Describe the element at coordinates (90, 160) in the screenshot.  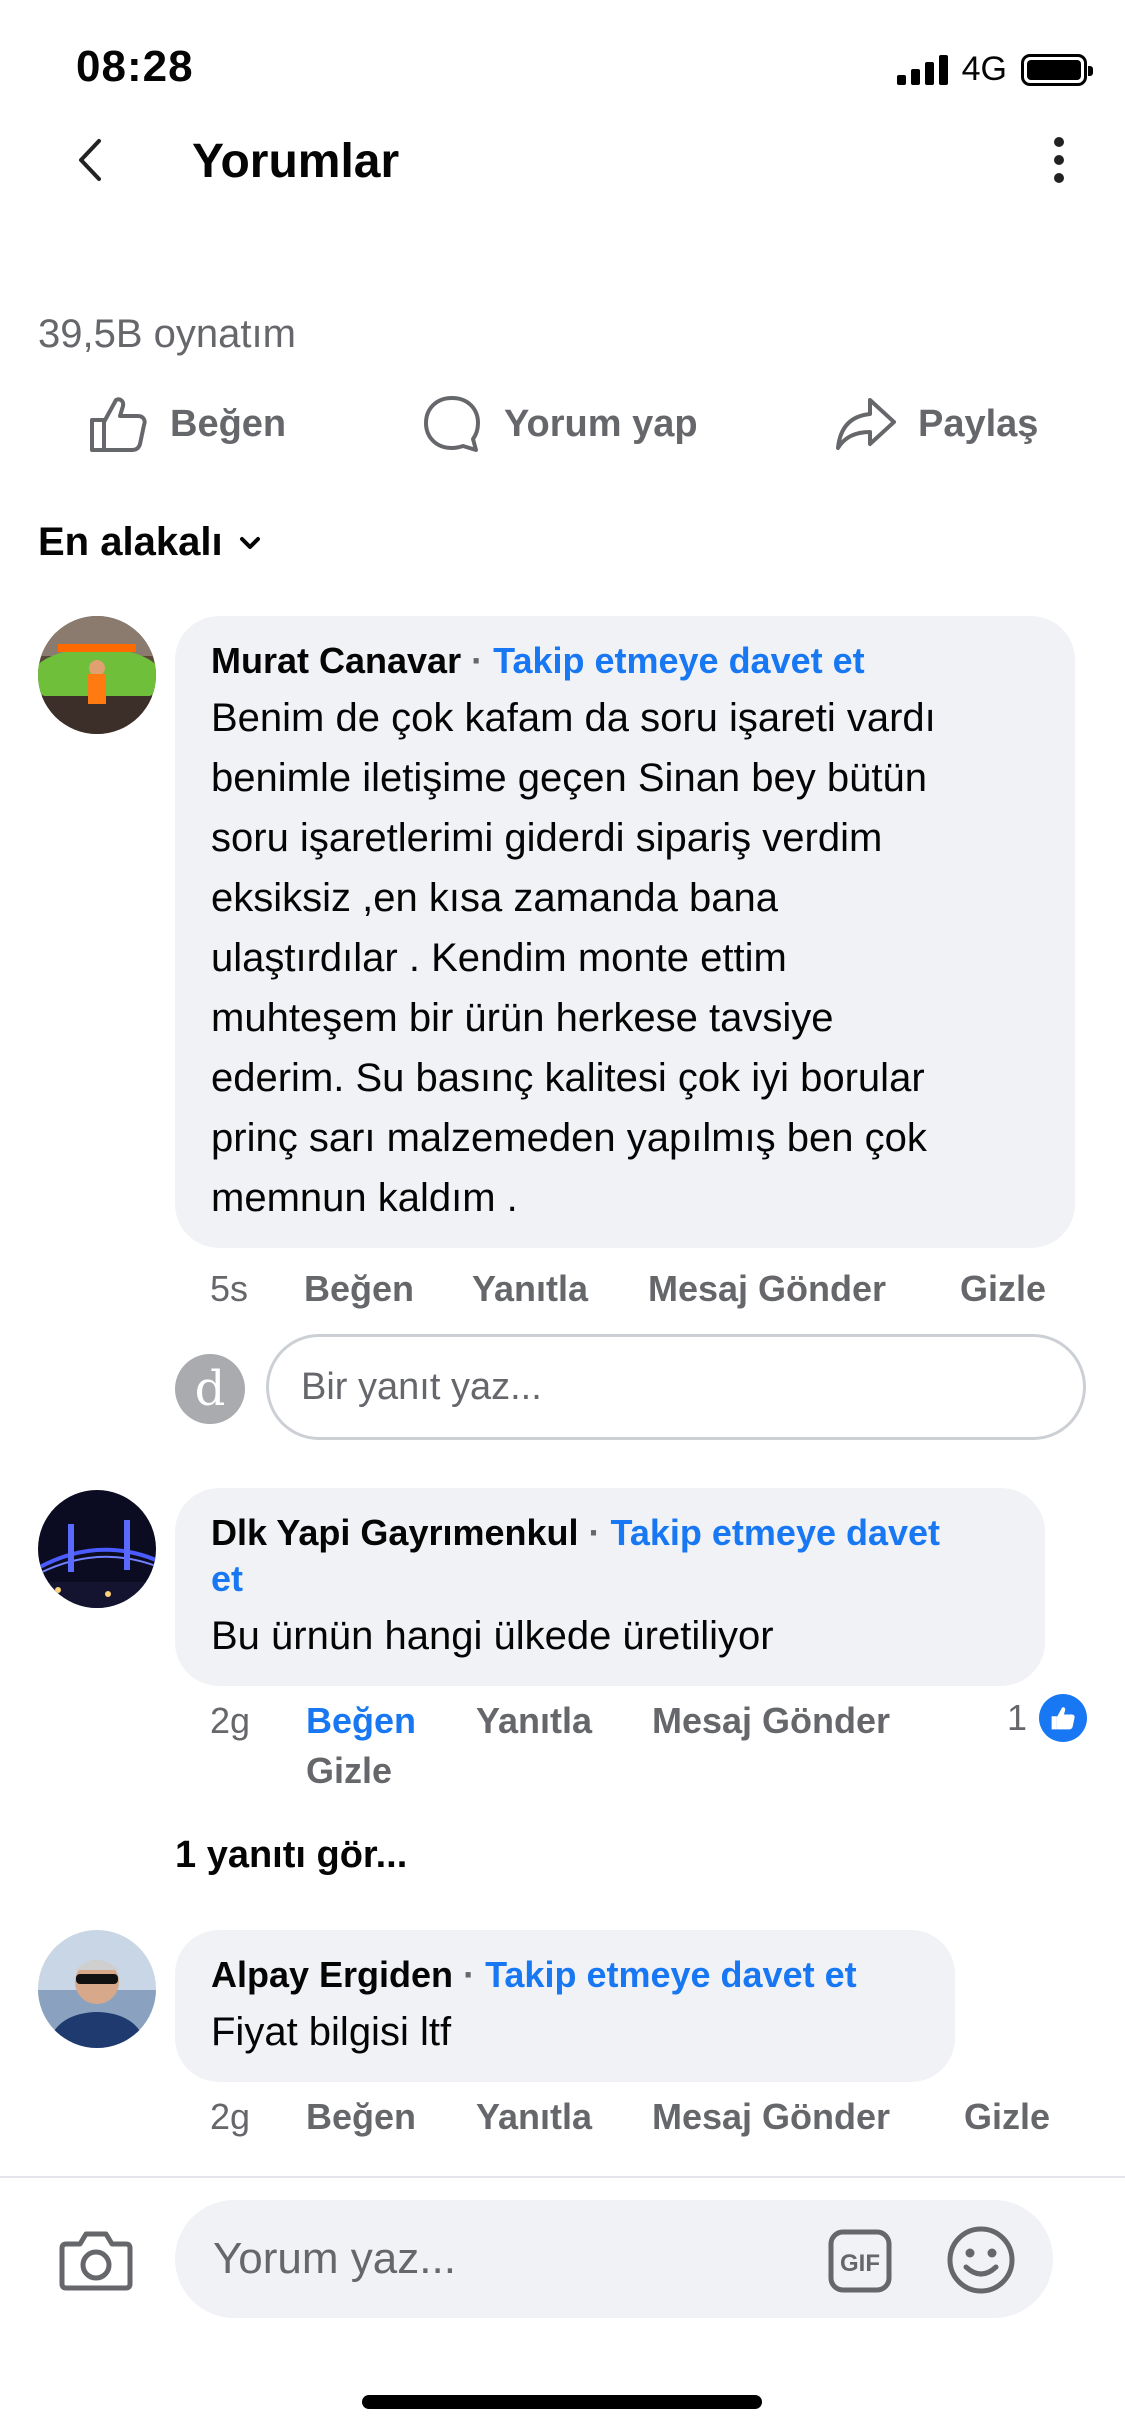
I see `back-arrow-icon` at that location.